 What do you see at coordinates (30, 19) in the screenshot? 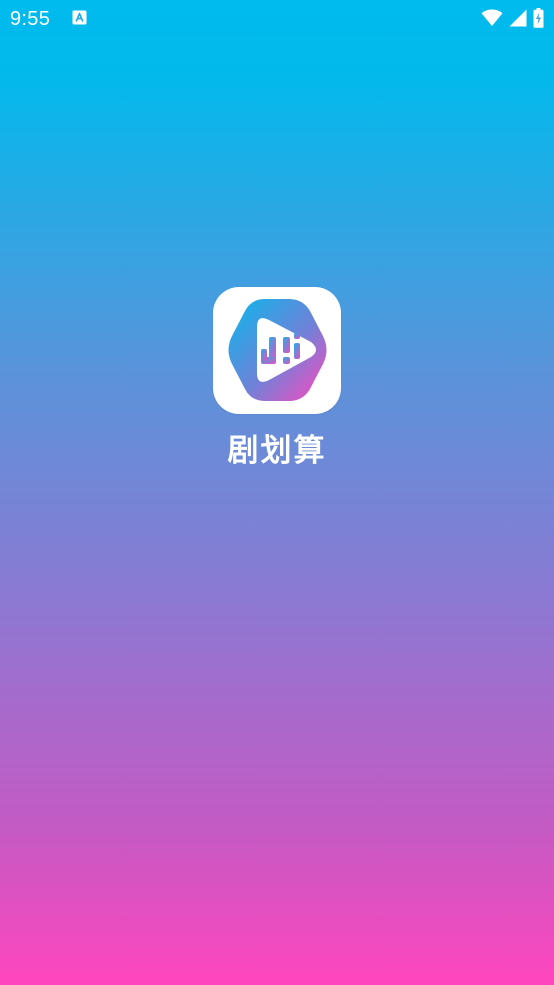
I see `status-time: 9:55` at bounding box center [30, 19].